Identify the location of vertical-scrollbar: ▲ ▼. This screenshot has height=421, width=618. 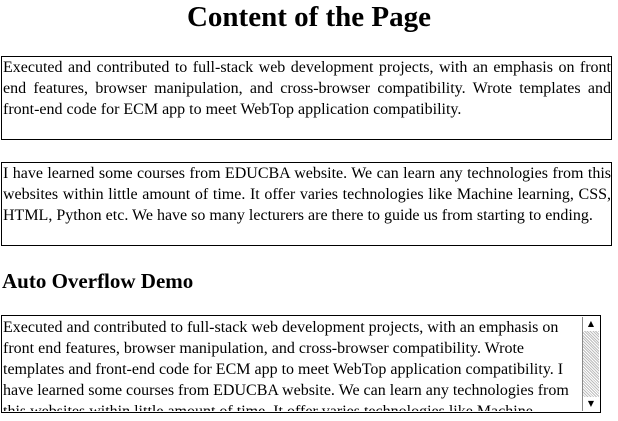
(590, 364).